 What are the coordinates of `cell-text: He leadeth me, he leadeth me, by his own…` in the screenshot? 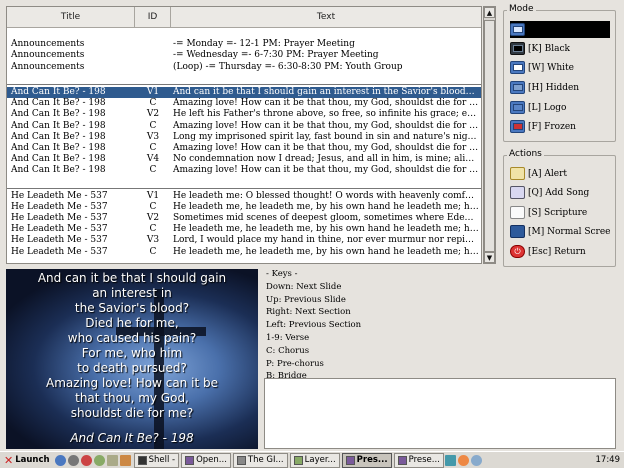 It's located at (327, 206).